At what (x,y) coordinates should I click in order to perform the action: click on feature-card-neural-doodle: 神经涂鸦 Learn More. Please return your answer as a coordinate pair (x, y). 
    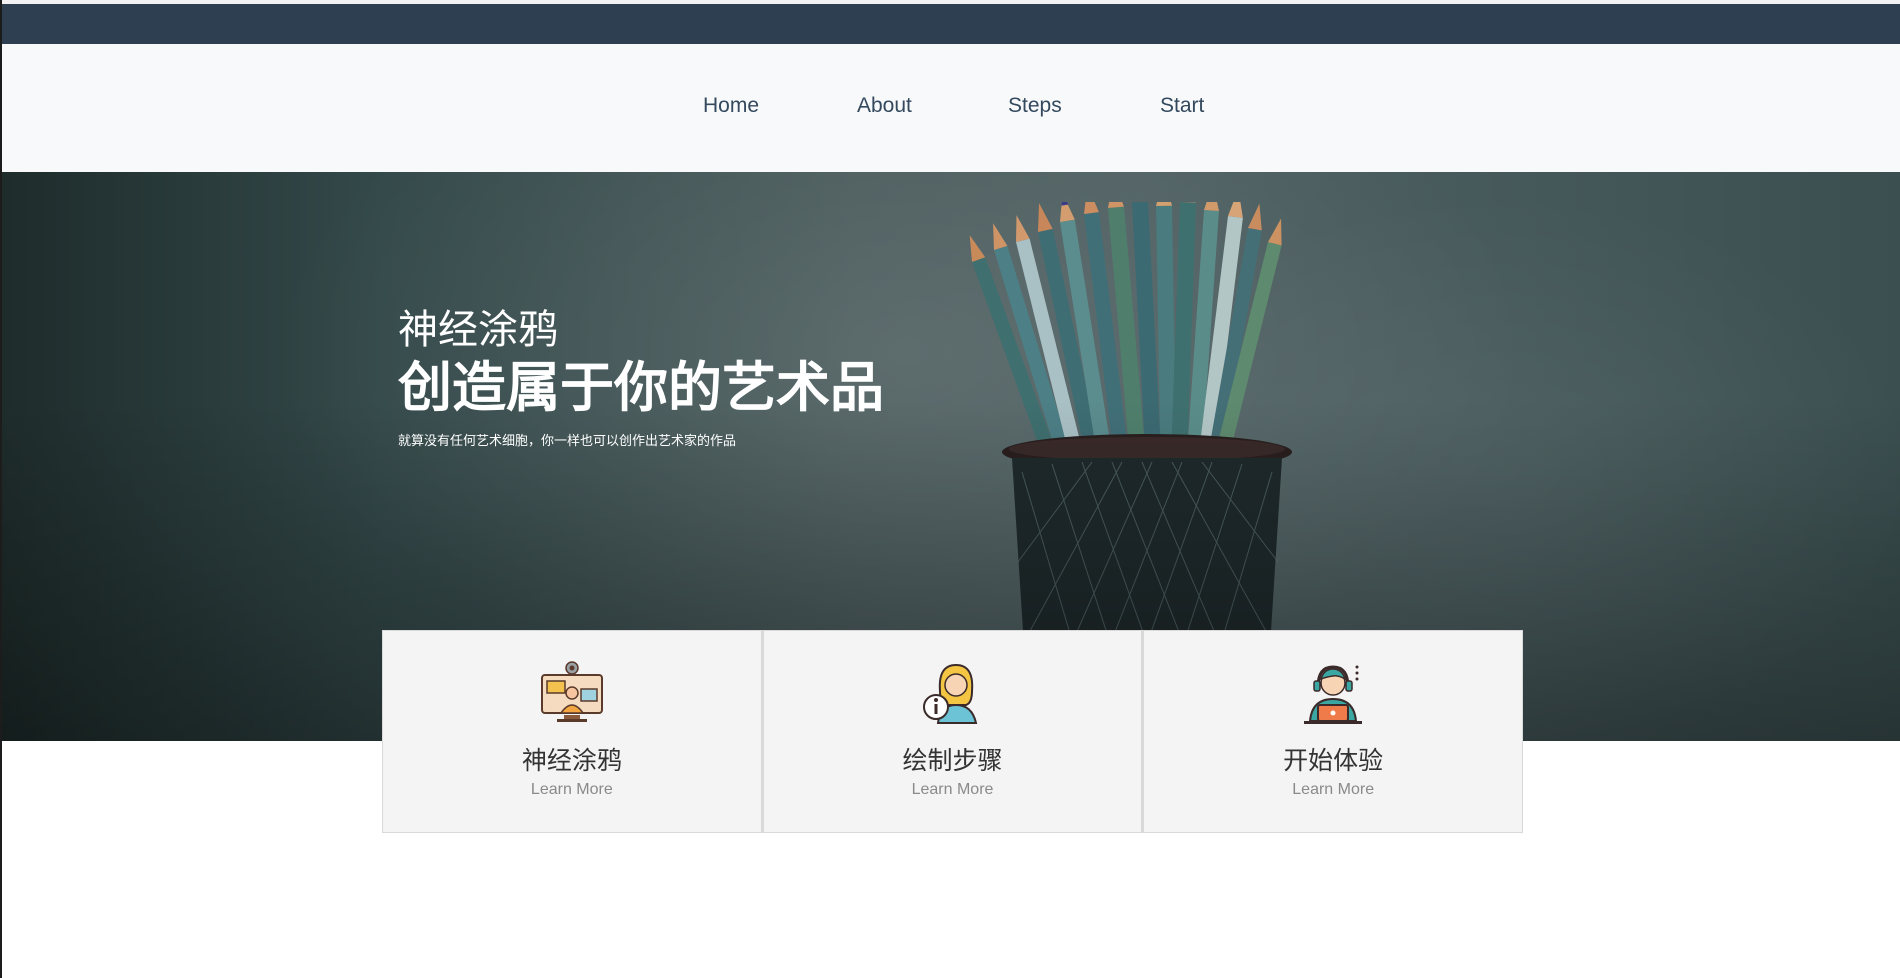
    Looking at the image, I should click on (572, 731).